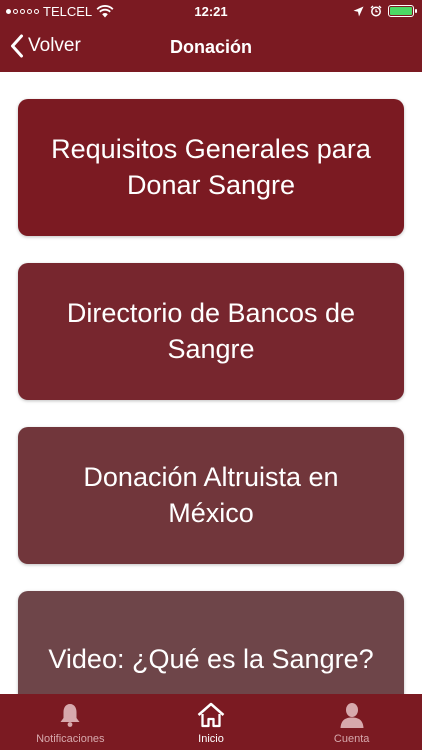  What do you see at coordinates (352, 715) in the screenshot?
I see `user-icon` at bounding box center [352, 715].